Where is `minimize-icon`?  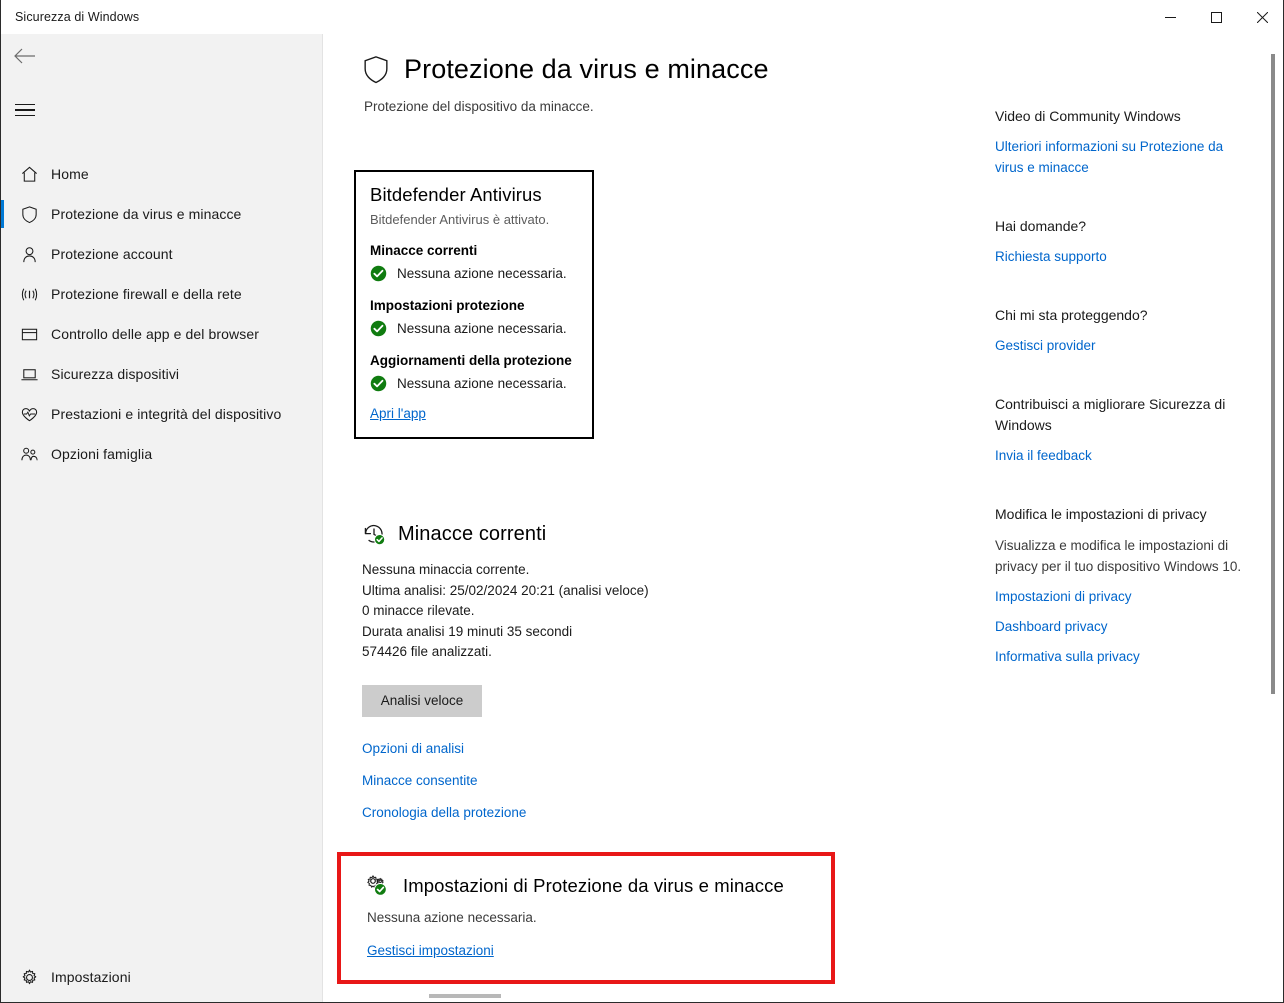
minimize-icon is located at coordinates (1170, 17).